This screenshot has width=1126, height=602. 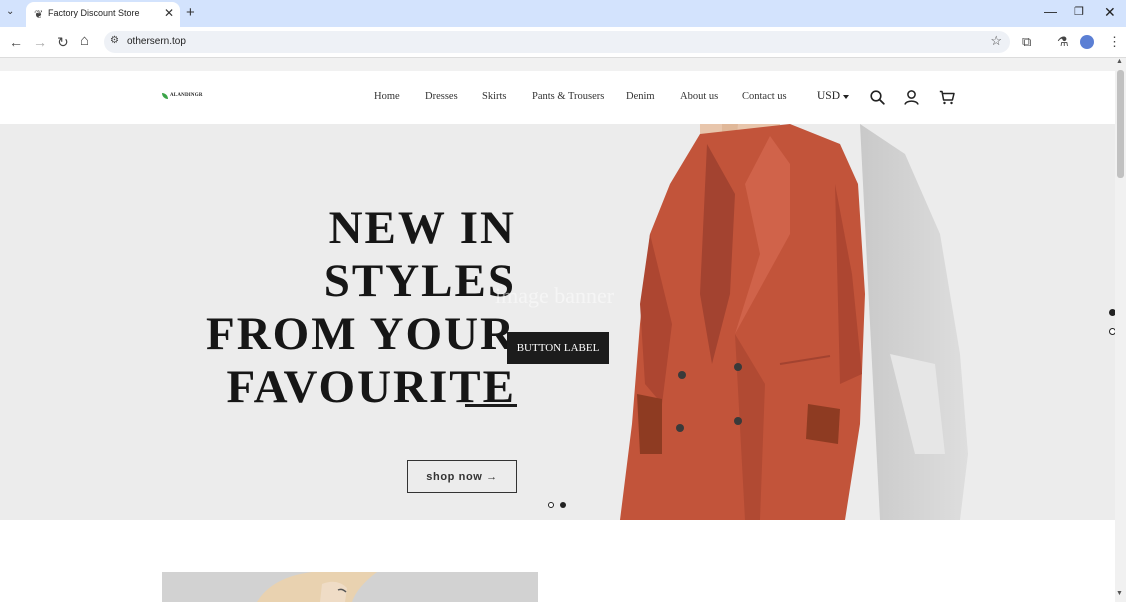 What do you see at coordinates (1063, 42) in the screenshot?
I see `labs-icon: ⚗` at bounding box center [1063, 42].